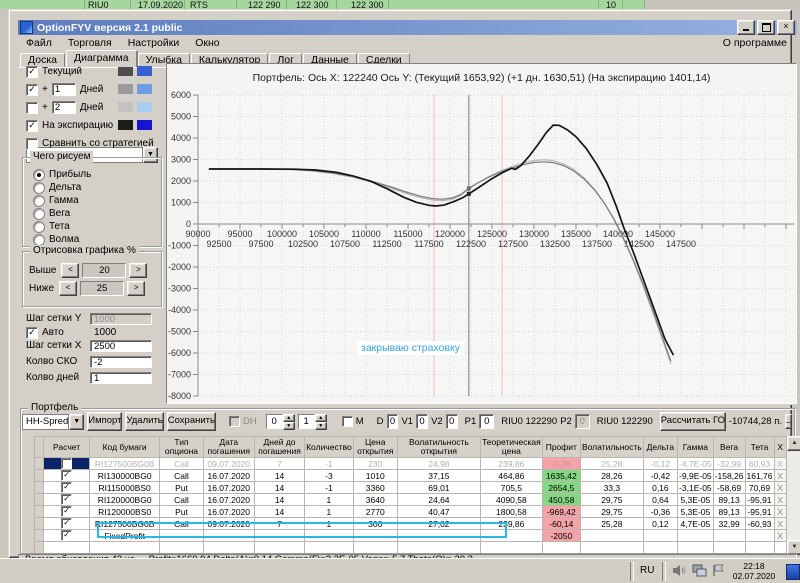 The height and width of the screenshot is (583, 800). I want to click on menu-item-1: Файл, so click(39, 43).